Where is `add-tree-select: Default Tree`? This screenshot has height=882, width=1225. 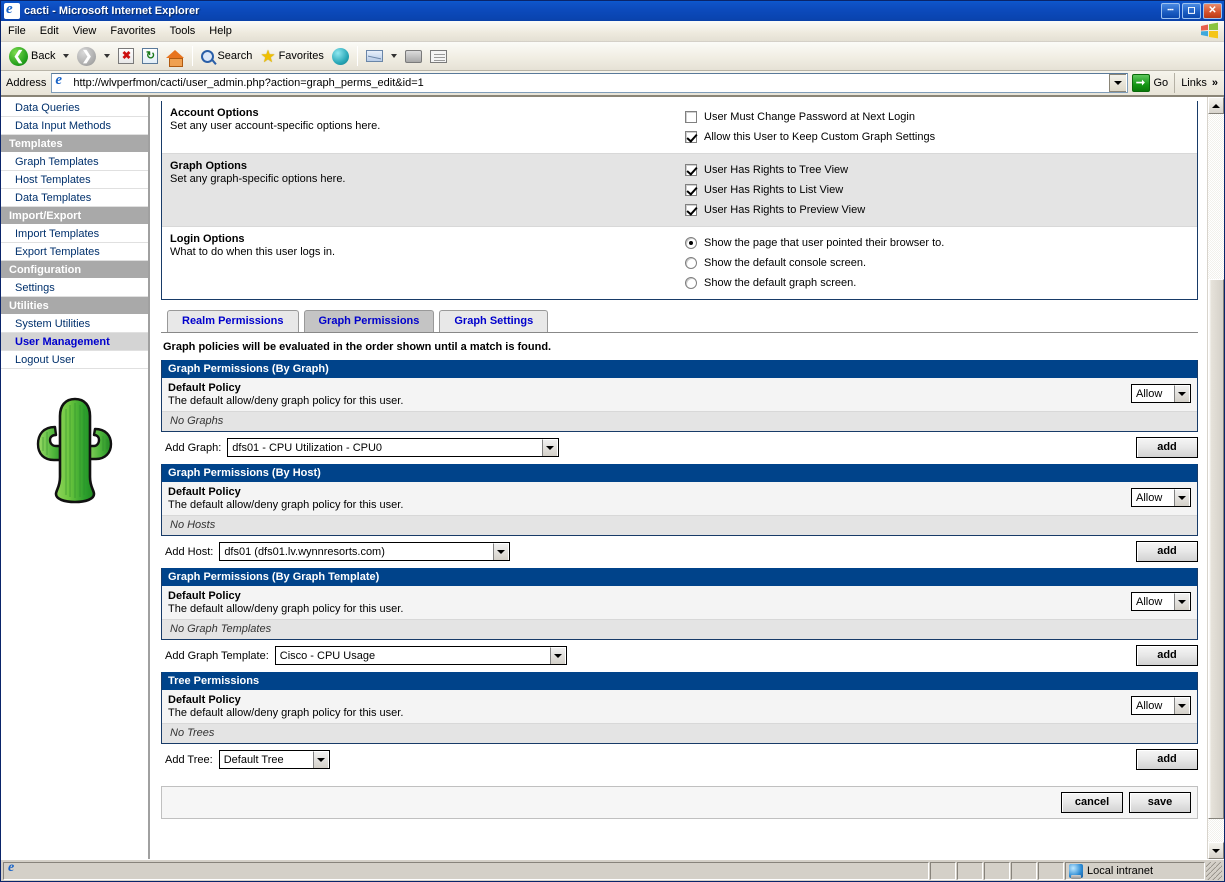
add-tree-select: Default Tree is located at coordinates (274, 759).